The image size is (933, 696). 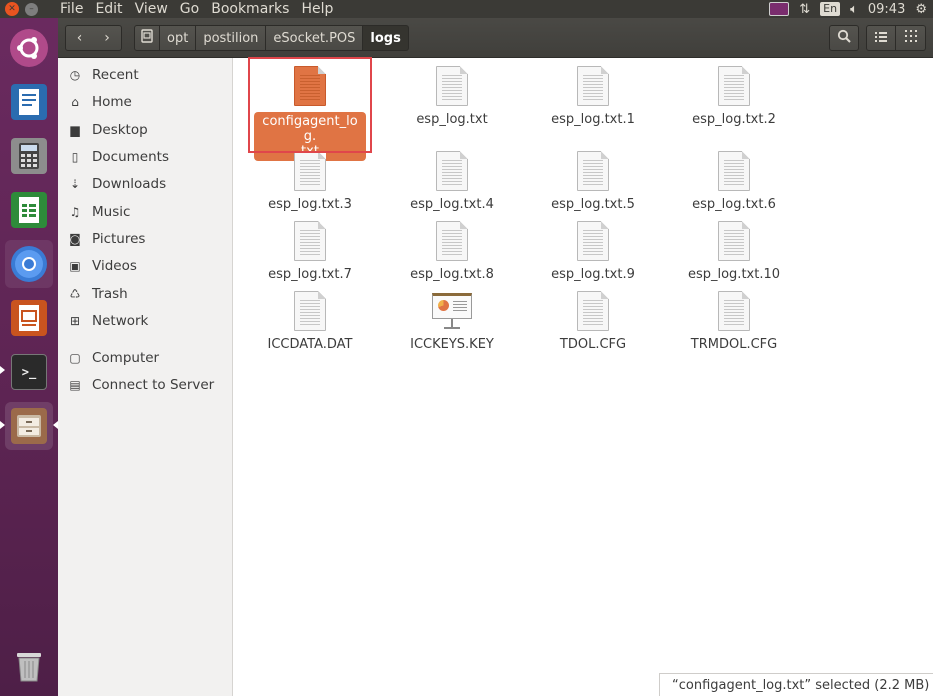 I want to click on forward-button: ›, so click(x=107, y=38).